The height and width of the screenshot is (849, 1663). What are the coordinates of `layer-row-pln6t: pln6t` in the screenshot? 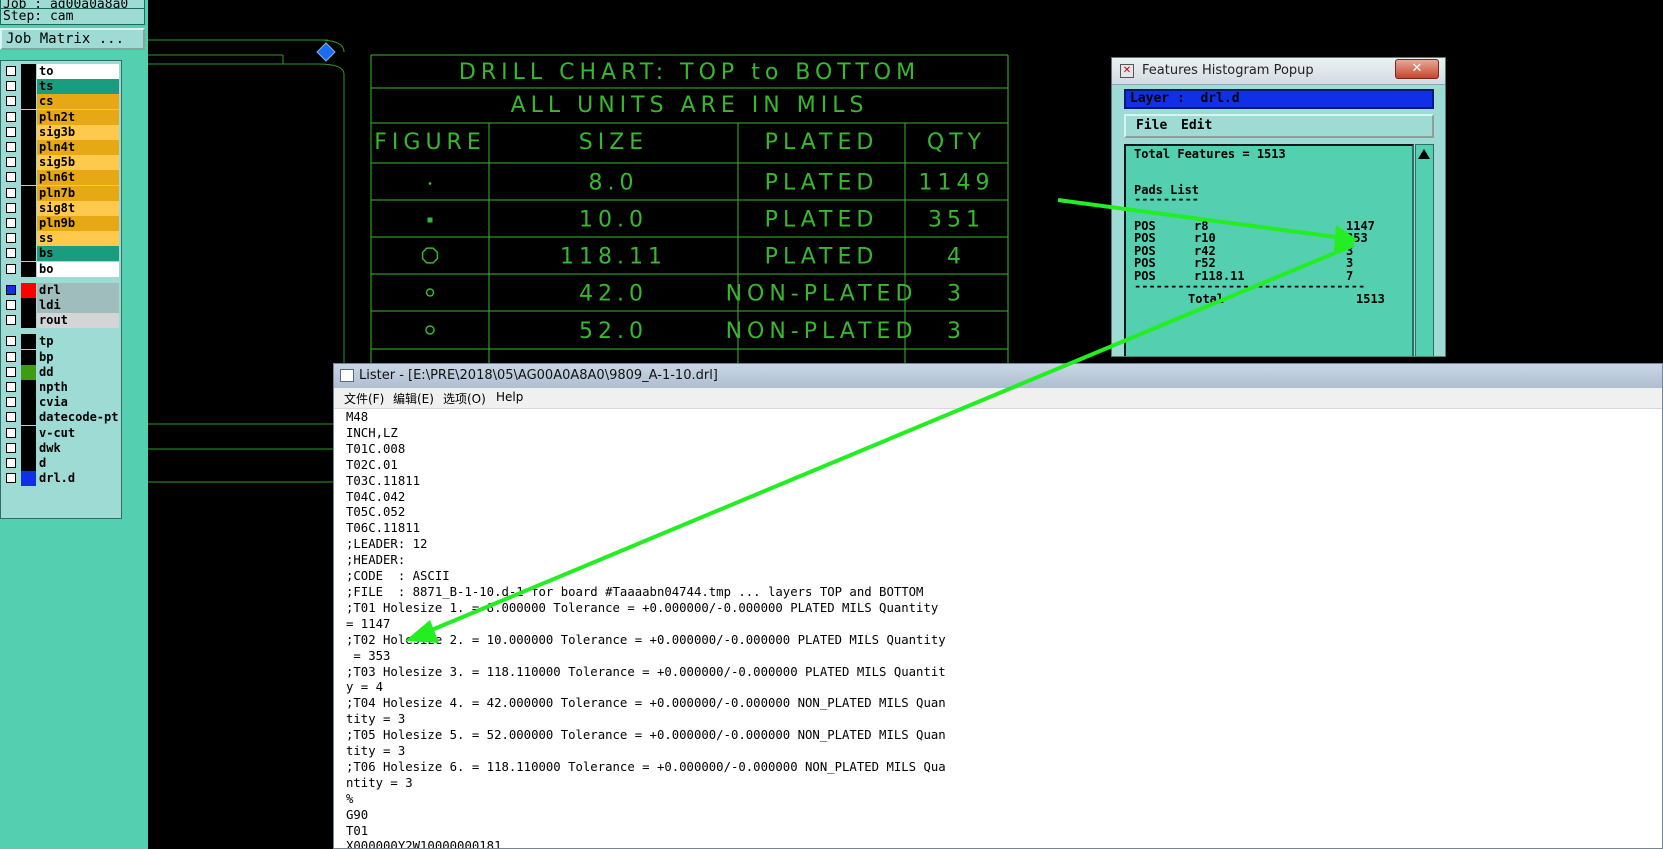 It's located at (61, 178).